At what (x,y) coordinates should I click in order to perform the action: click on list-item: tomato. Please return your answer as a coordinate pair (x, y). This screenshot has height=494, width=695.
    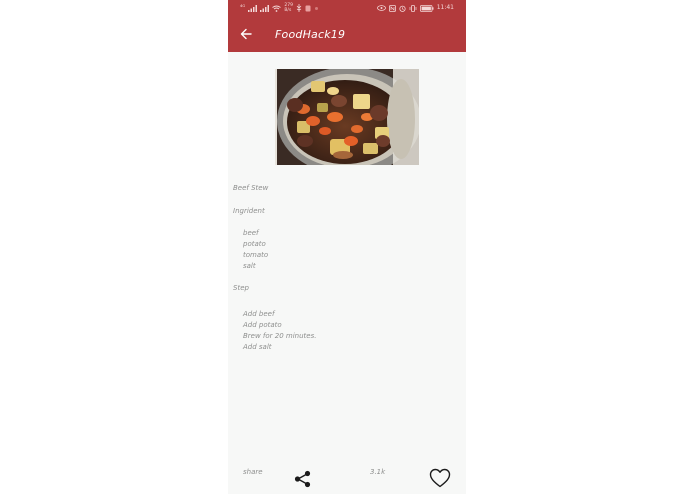
    Looking at the image, I should click on (256, 255).